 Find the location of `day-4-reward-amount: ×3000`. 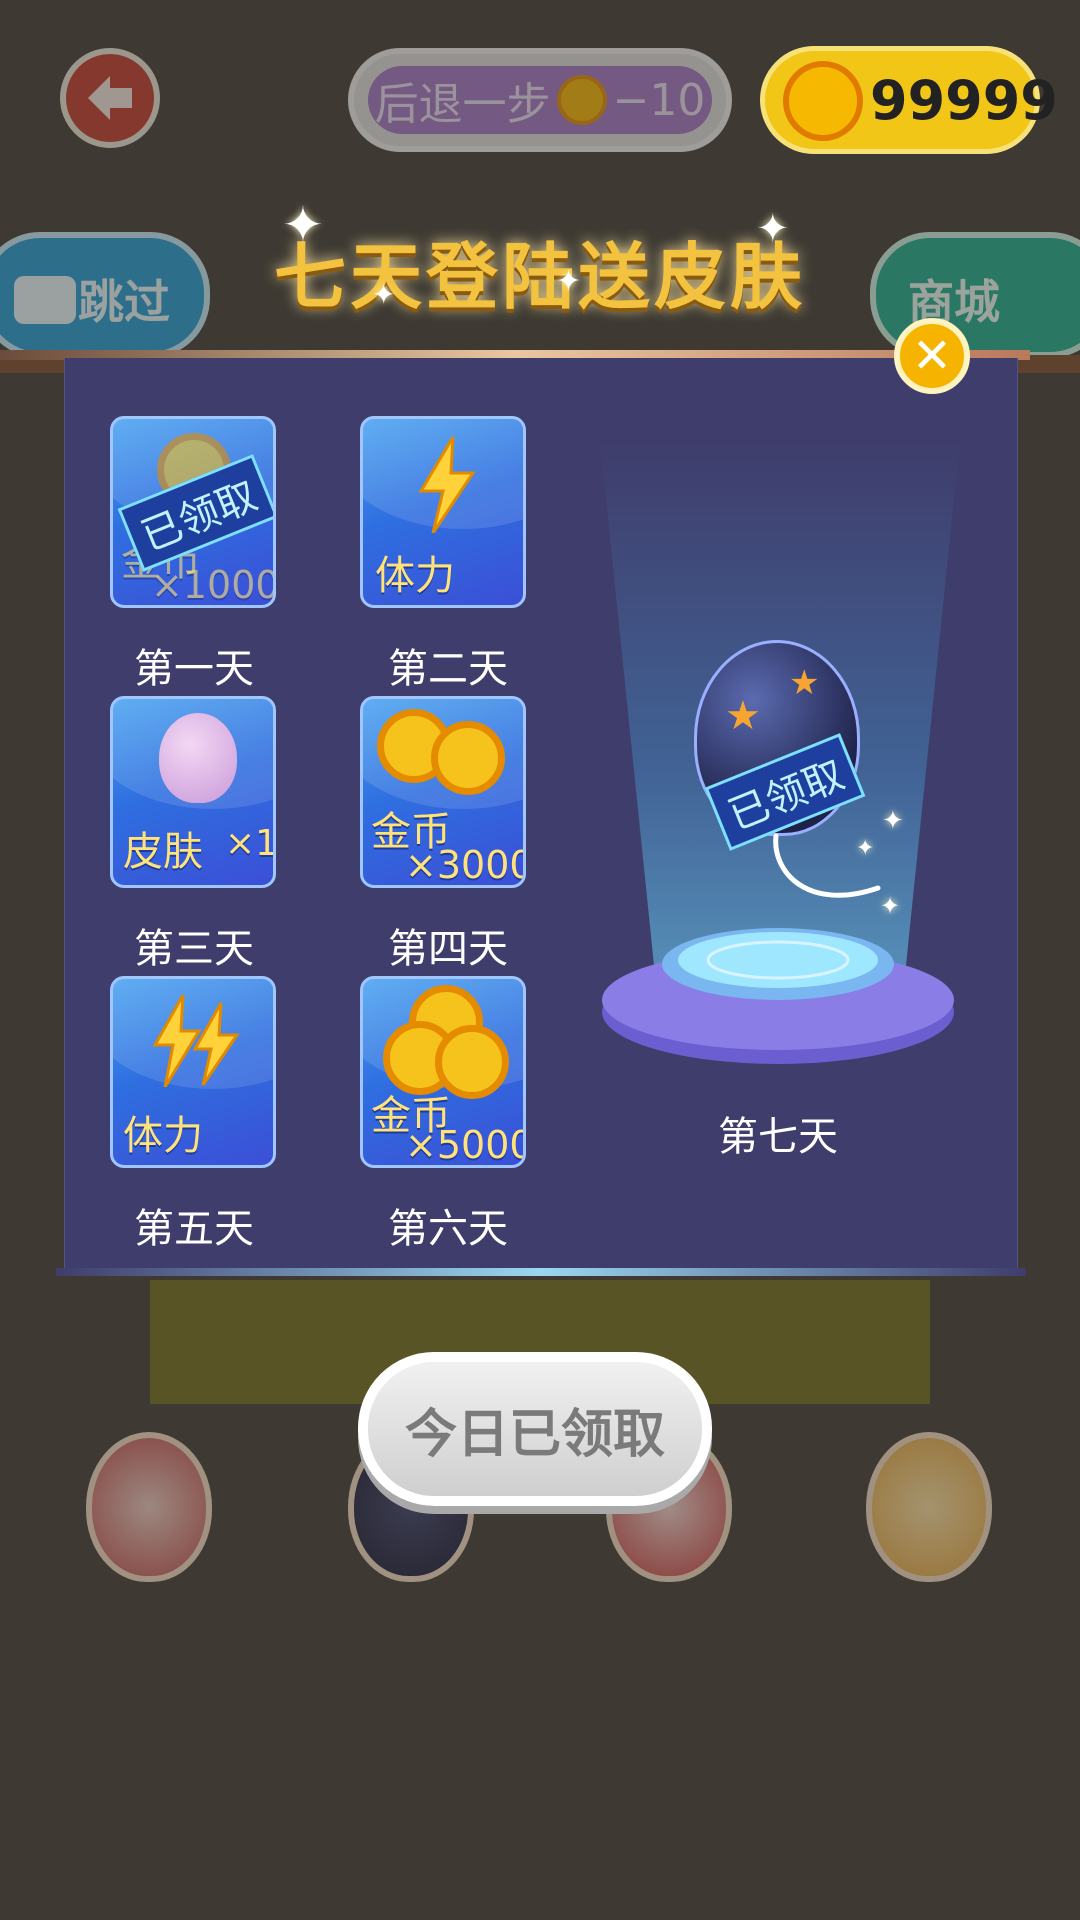

day-4-reward-amount: ×3000 is located at coordinates (465, 865).